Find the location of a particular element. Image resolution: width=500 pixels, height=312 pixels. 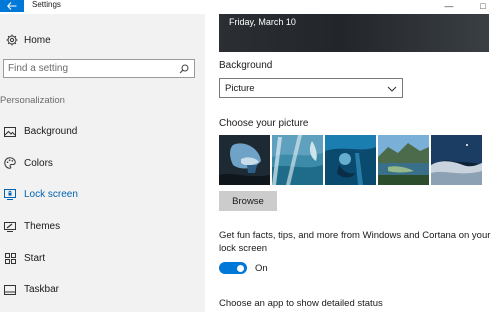

sidebar-item-label: Lock screen is located at coordinates (51, 195).